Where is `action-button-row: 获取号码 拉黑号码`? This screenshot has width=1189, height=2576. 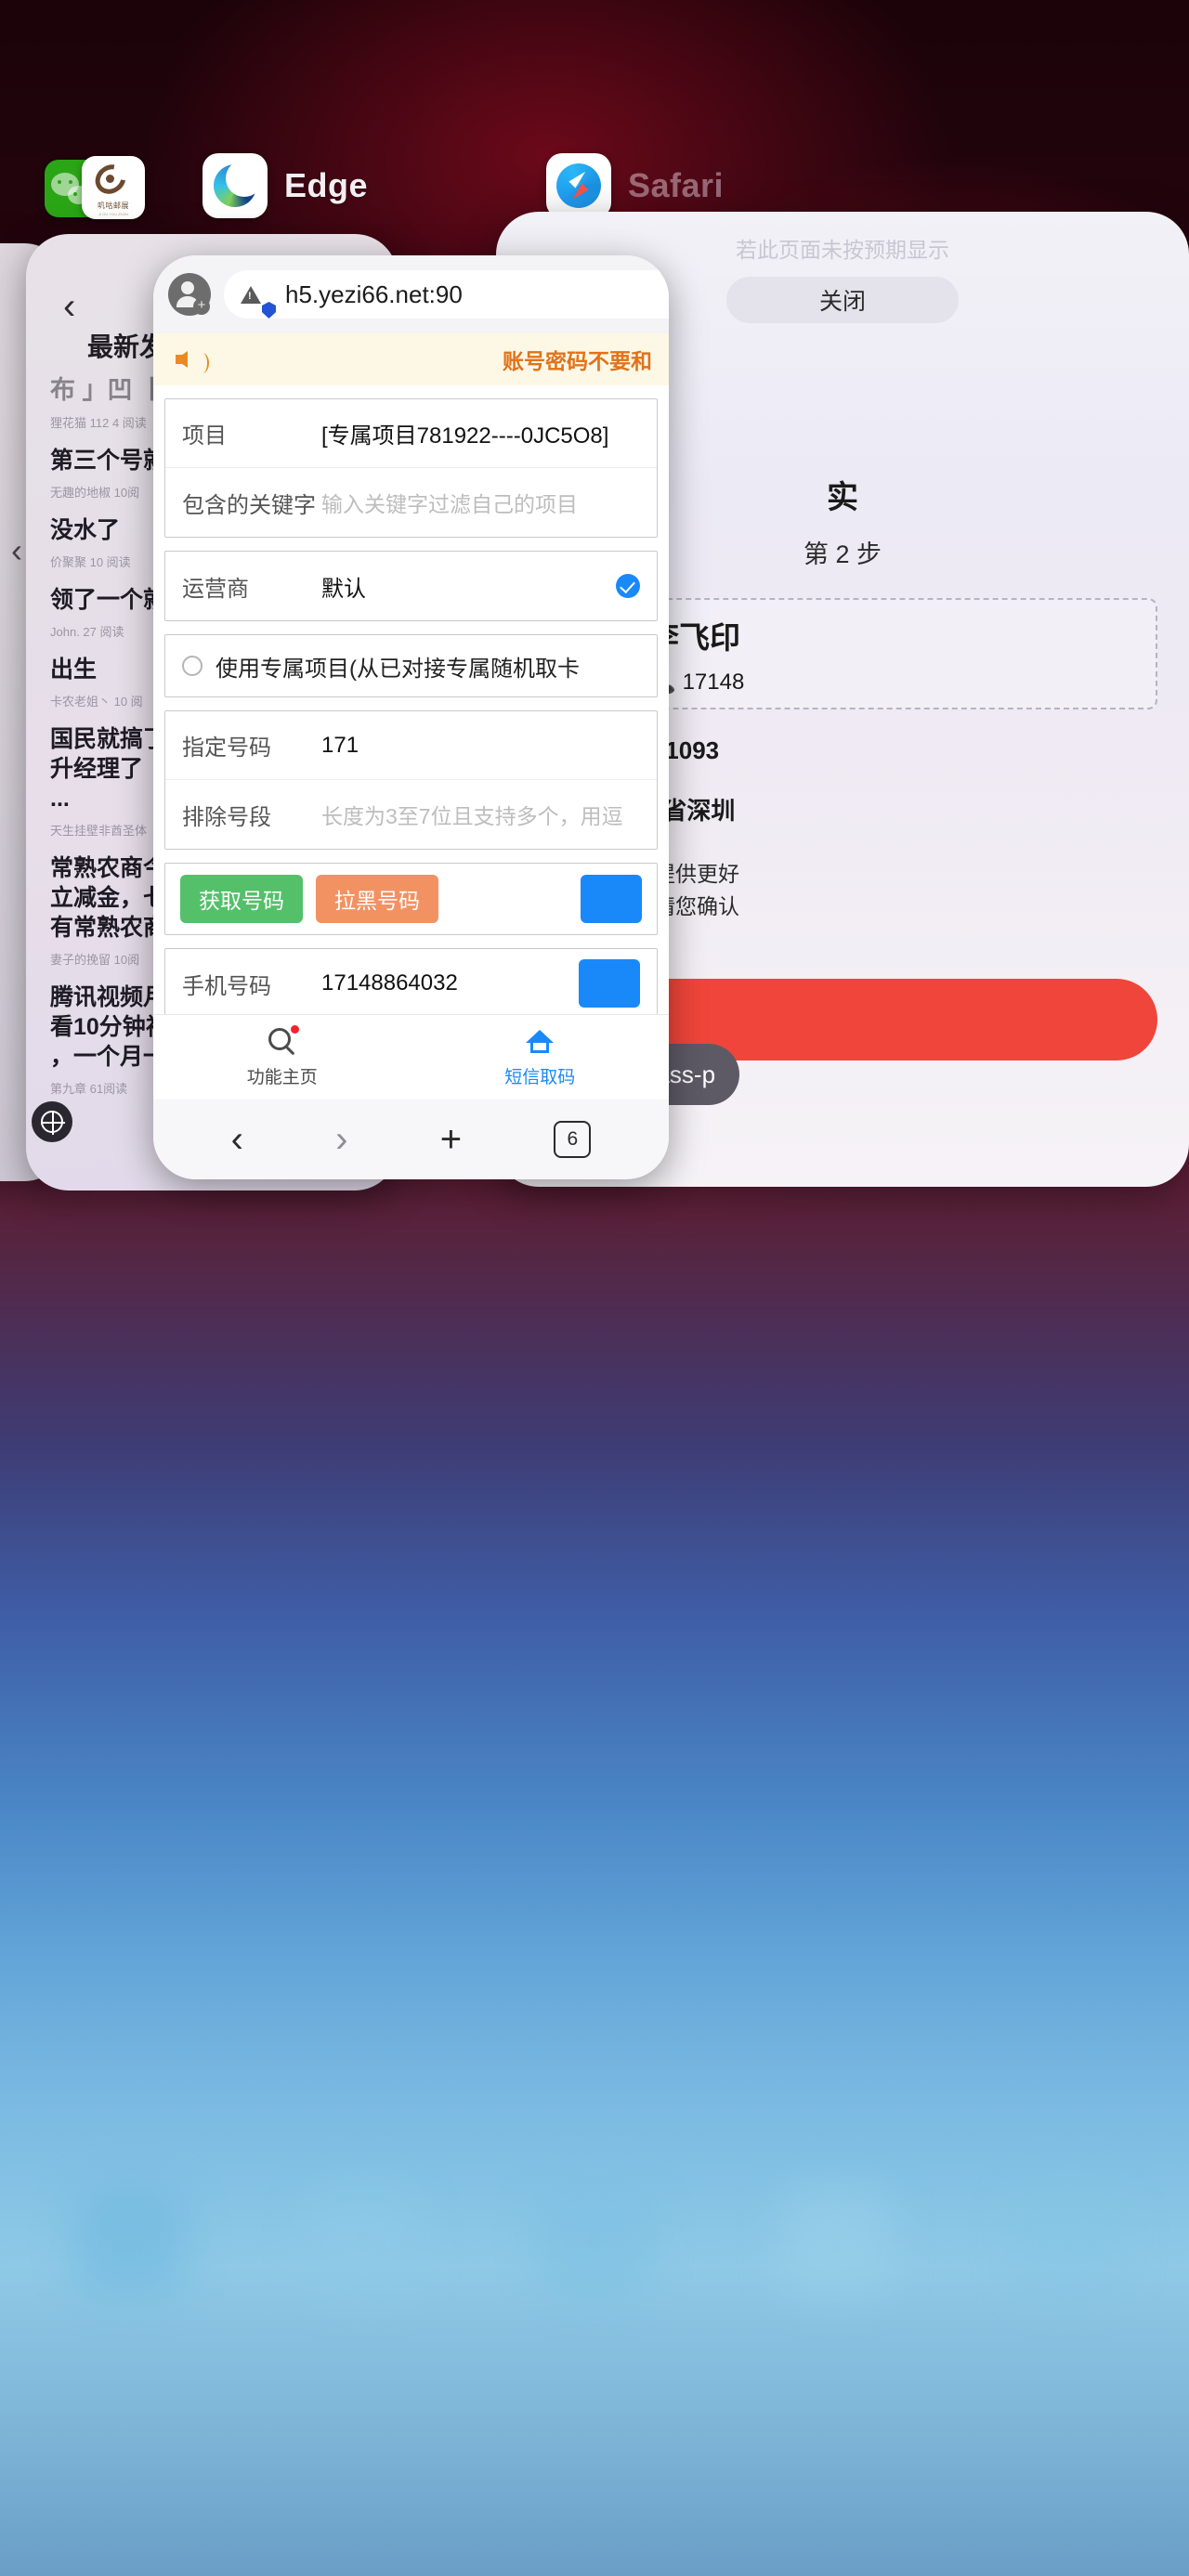 action-button-row: 获取号码 拉黑号码 is located at coordinates (411, 899).